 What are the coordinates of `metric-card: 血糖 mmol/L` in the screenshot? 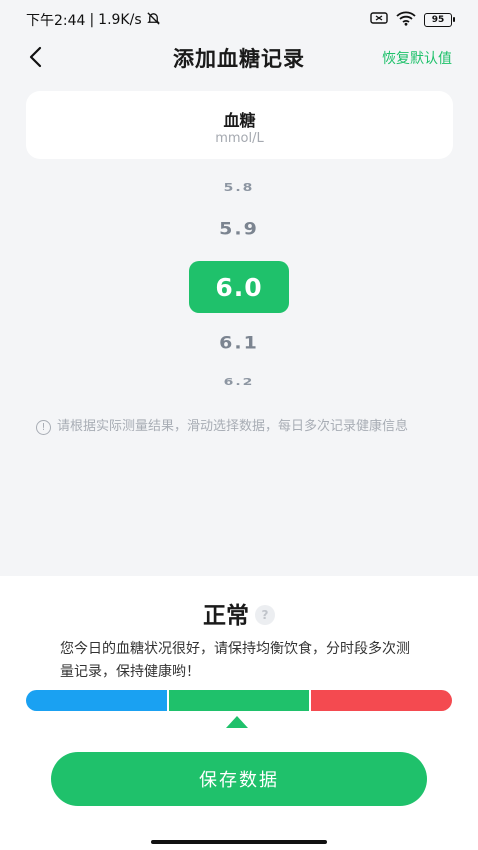 It's located at (239, 125).